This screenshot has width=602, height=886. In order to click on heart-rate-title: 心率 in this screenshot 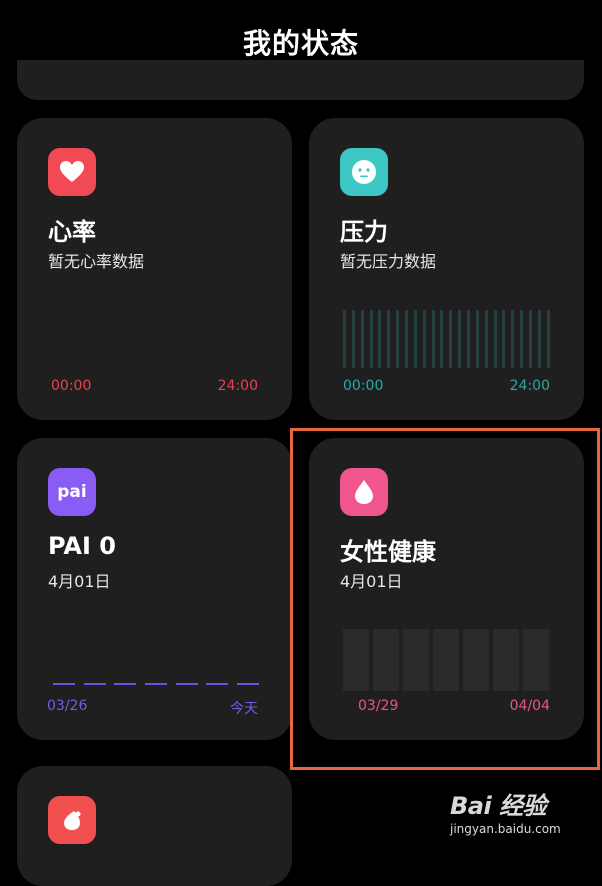, I will do `click(72, 232)`.